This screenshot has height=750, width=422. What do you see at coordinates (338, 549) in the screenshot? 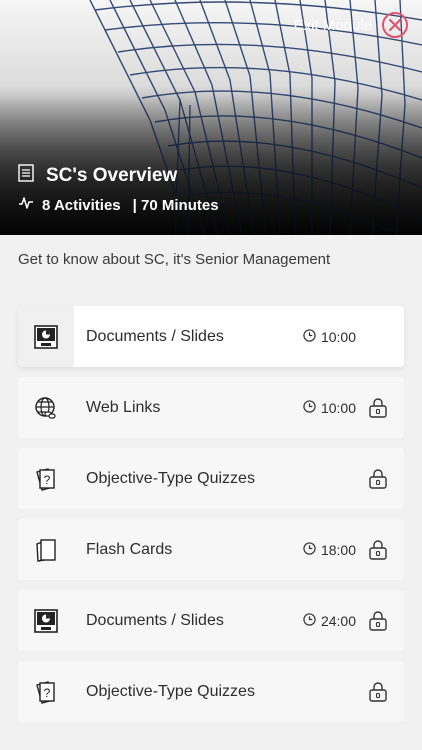
I see `activity-time: 18:00` at bounding box center [338, 549].